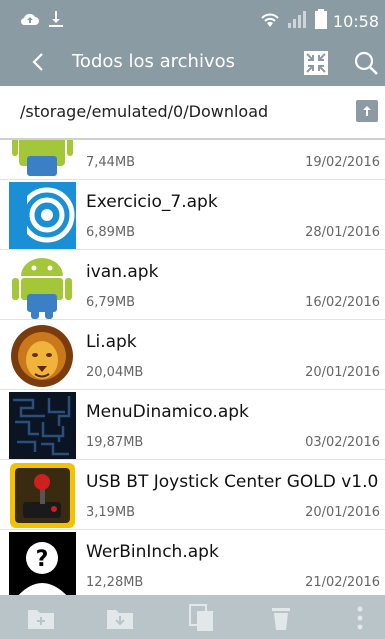  What do you see at coordinates (42, 215) in the screenshot?
I see `concentric-circles-app-icon` at bounding box center [42, 215].